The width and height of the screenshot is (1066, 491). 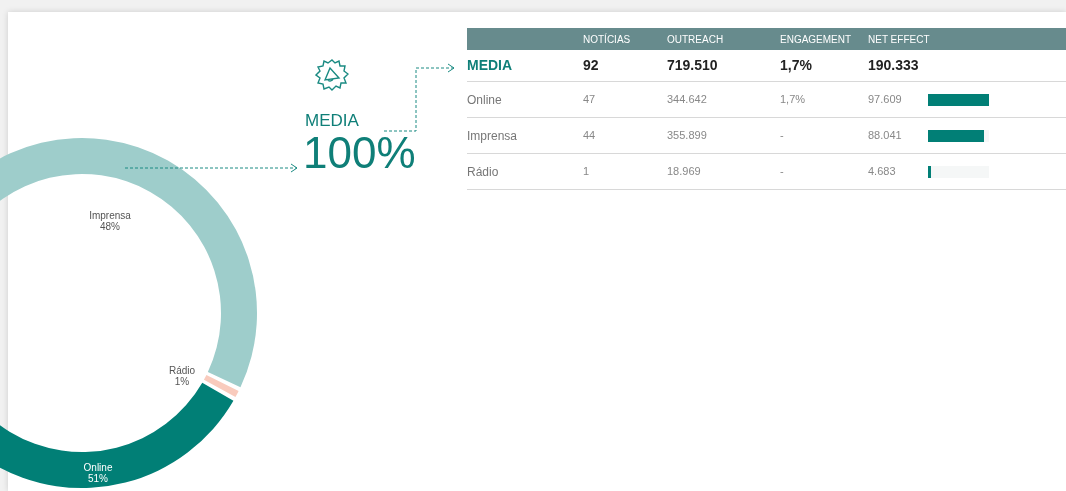 What do you see at coordinates (687, 99) in the screenshot?
I see `table-cell: 344.642` at bounding box center [687, 99].